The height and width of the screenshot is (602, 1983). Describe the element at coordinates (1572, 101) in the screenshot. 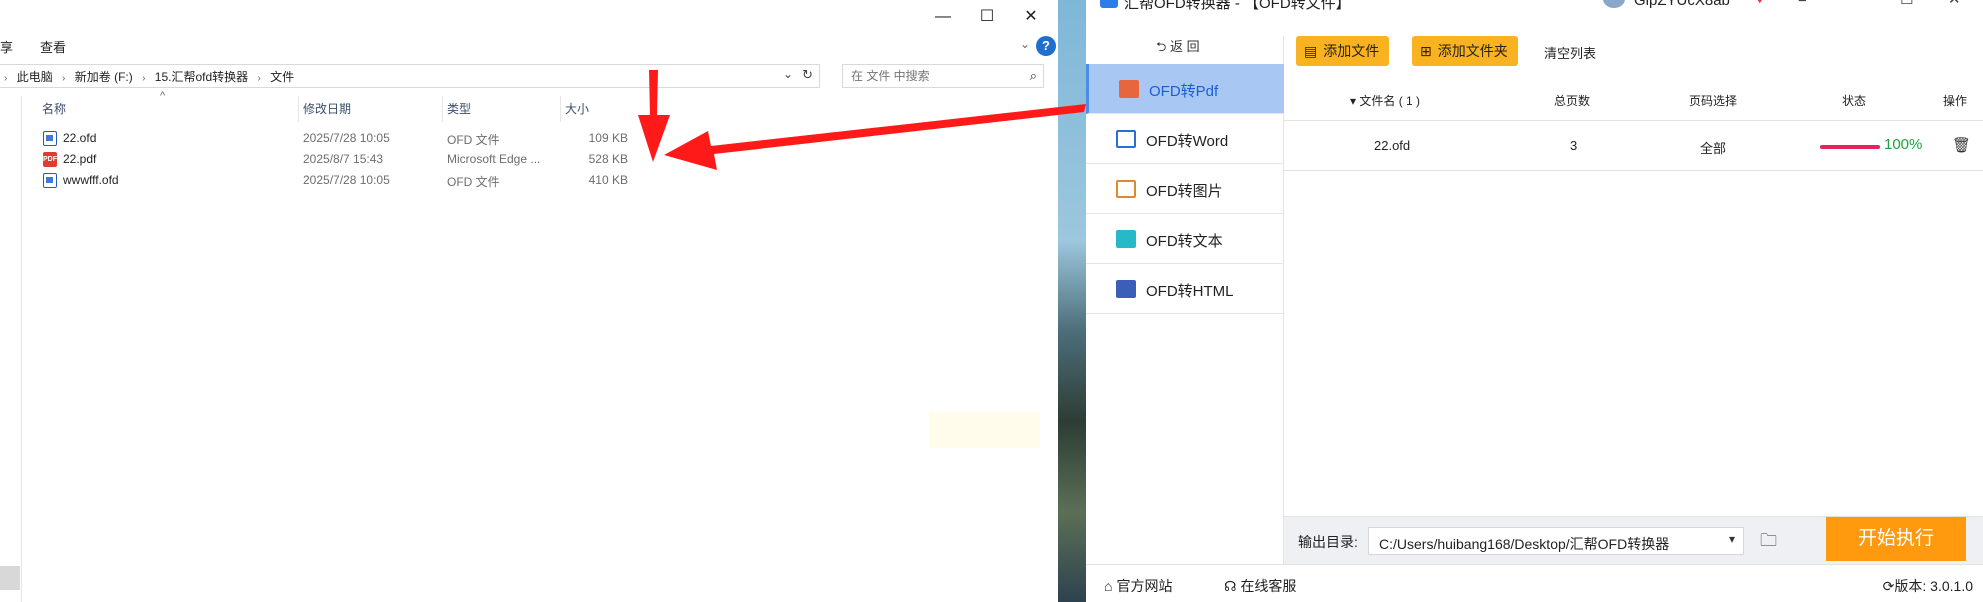

I see `header-pages: 总页数` at that location.